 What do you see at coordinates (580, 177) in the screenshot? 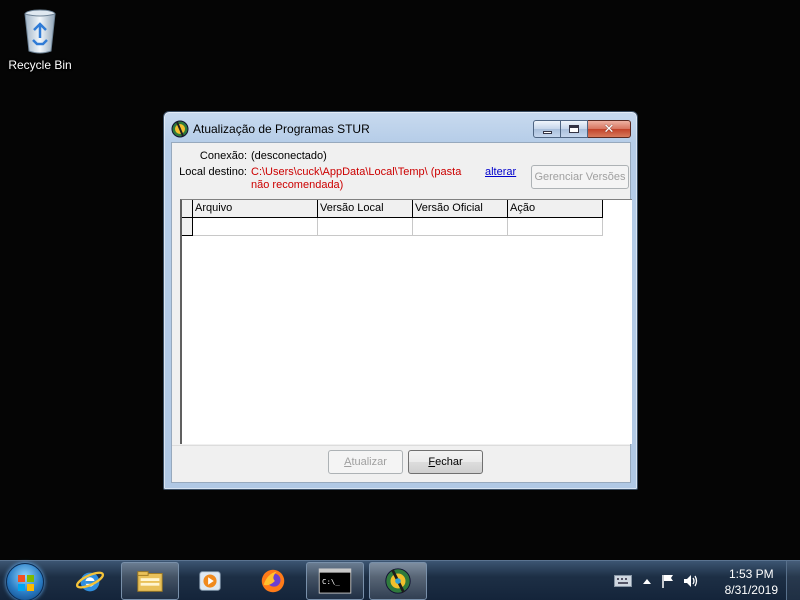
I see `manage-versions-button: Gerenciar Versões` at bounding box center [580, 177].